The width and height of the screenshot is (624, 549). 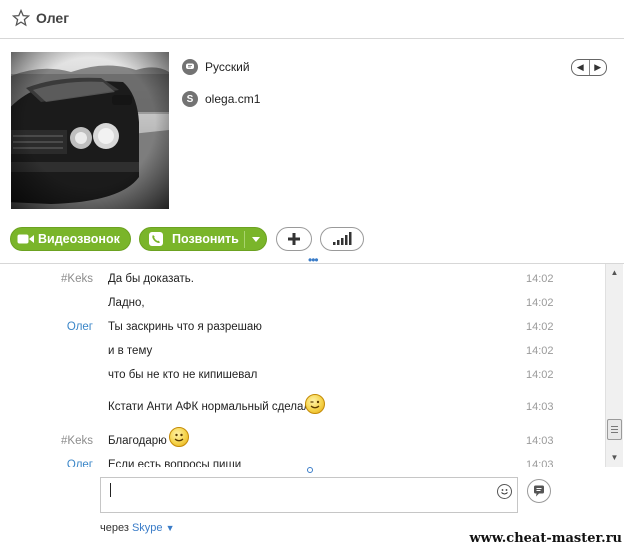 What do you see at coordinates (183, 375) in the screenshot?
I see `message-text: что бы не кто не кипишевал` at bounding box center [183, 375].